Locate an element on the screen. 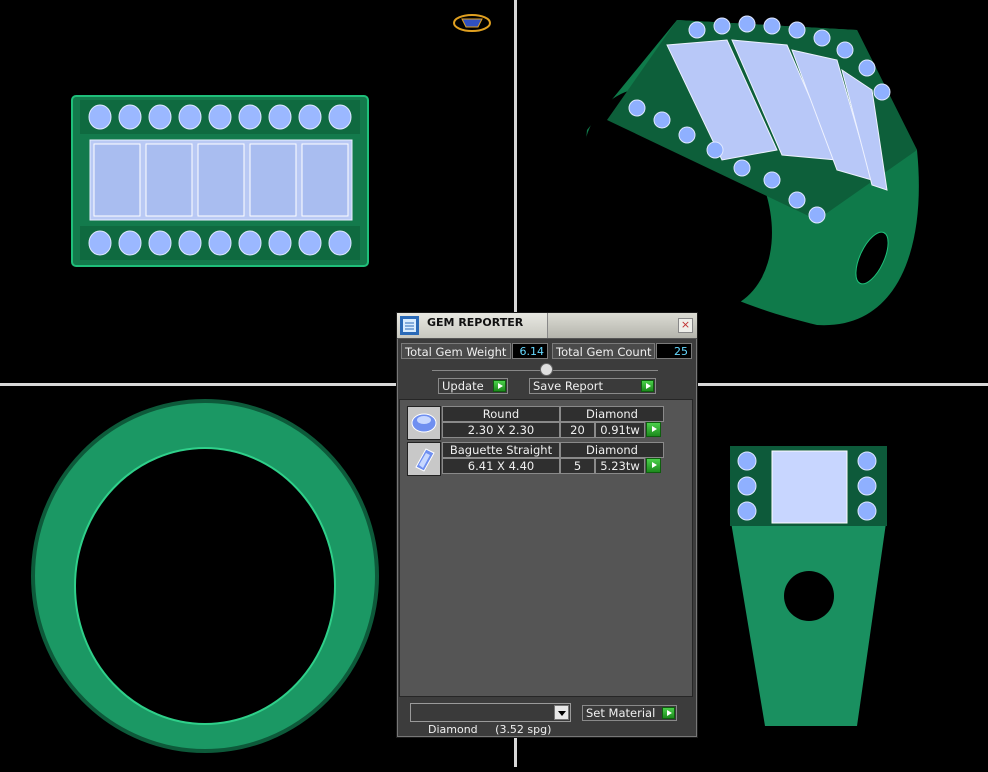  gem-reporter-icon is located at coordinates (409, 325).